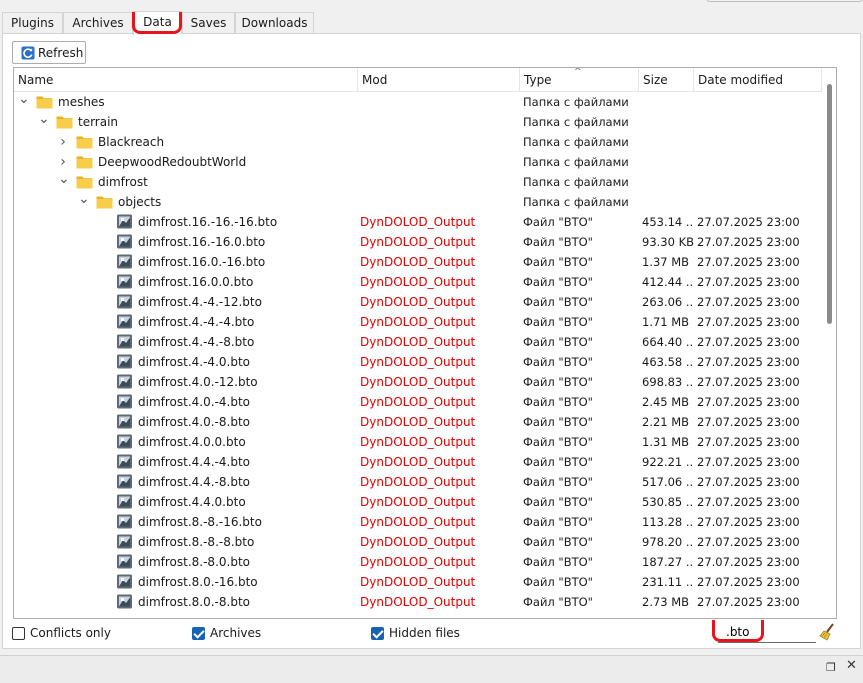  I want to click on name-cell: dimfrost.4.0.-4.bto, so click(186, 402).